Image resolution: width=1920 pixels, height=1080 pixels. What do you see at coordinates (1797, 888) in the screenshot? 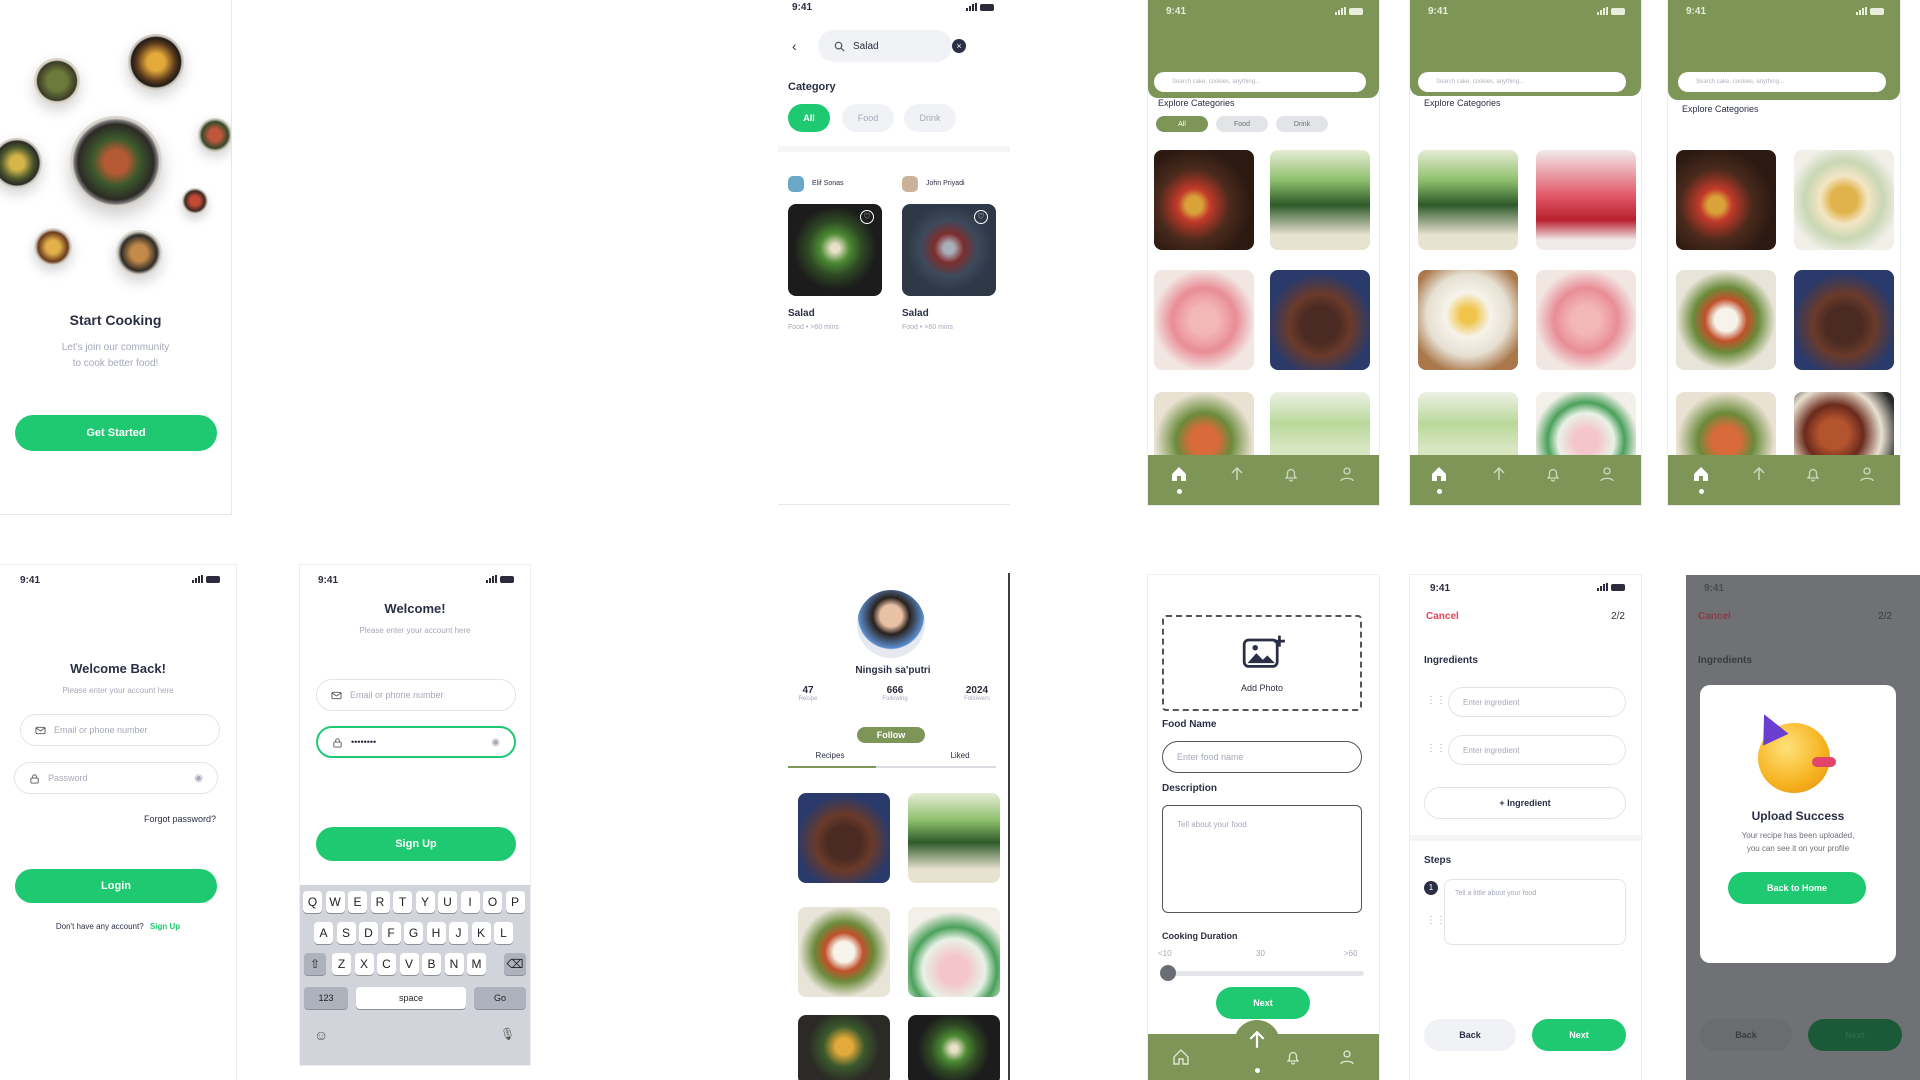
I see `back-to-home-button: Back to Home` at bounding box center [1797, 888].